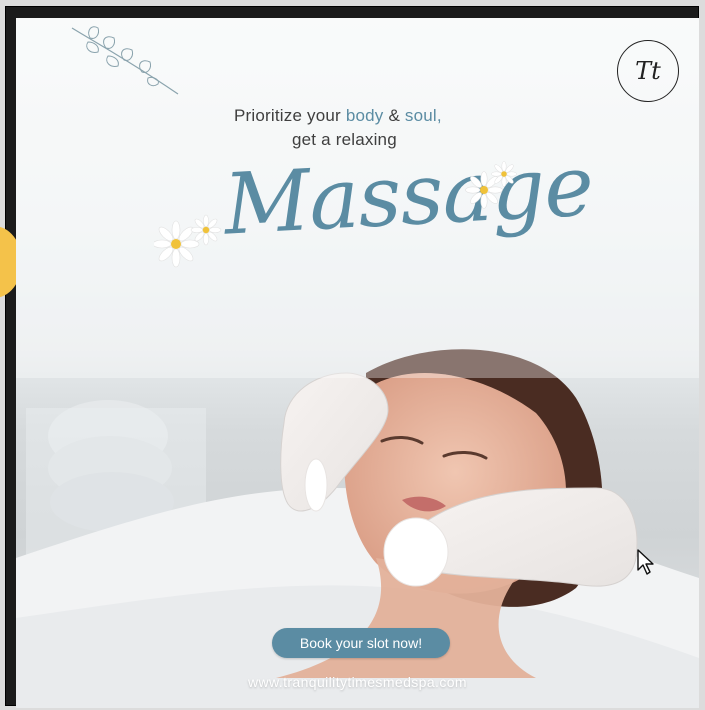 This screenshot has height=710, width=705. I want to click on leaf-branch-icon, so click(125, 60).